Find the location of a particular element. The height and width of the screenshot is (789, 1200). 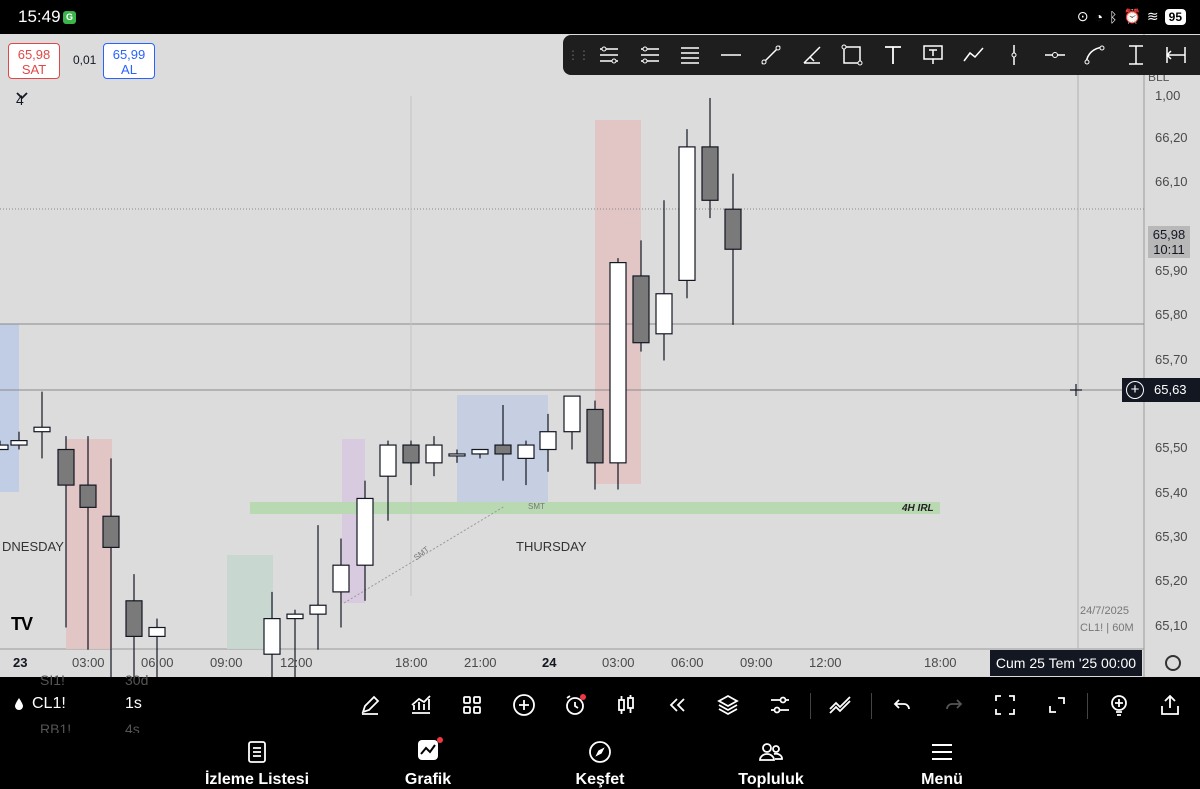

fib-retracement-icon is located at coordinates (690, 55).